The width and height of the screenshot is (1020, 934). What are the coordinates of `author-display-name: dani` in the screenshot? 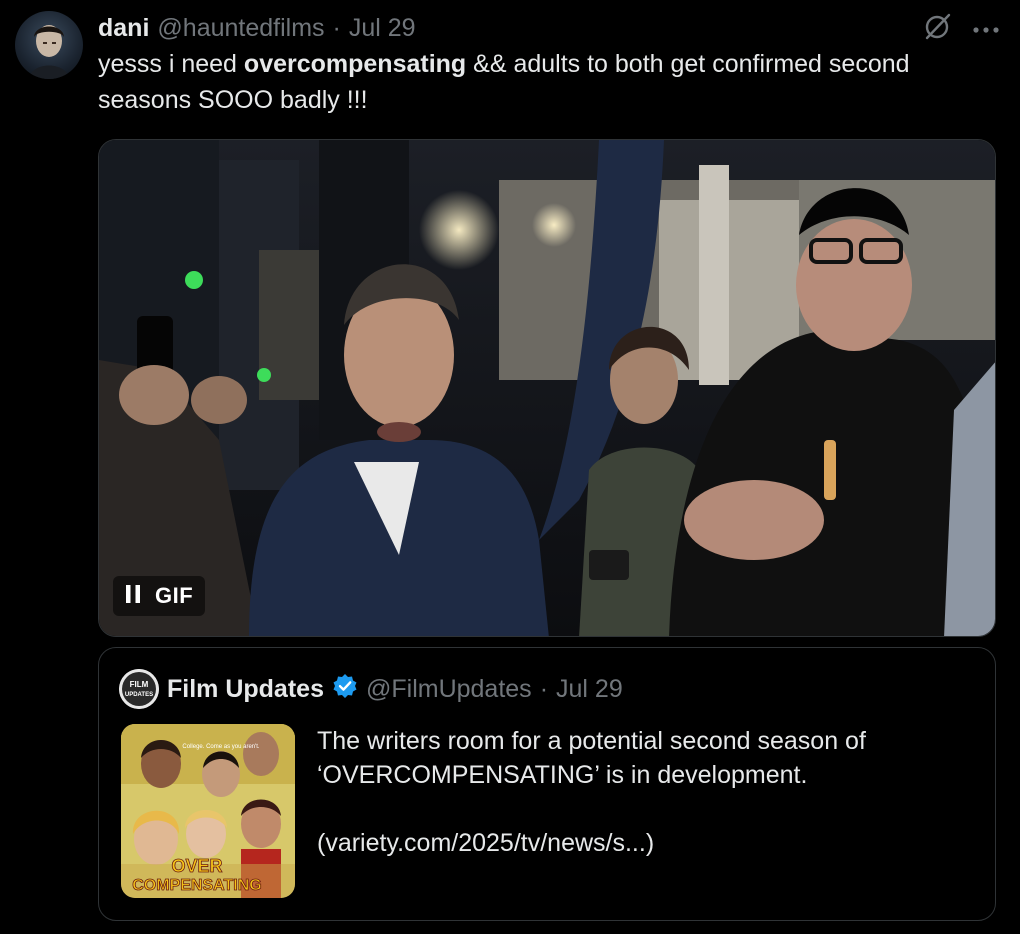 It's located at (123, 28).